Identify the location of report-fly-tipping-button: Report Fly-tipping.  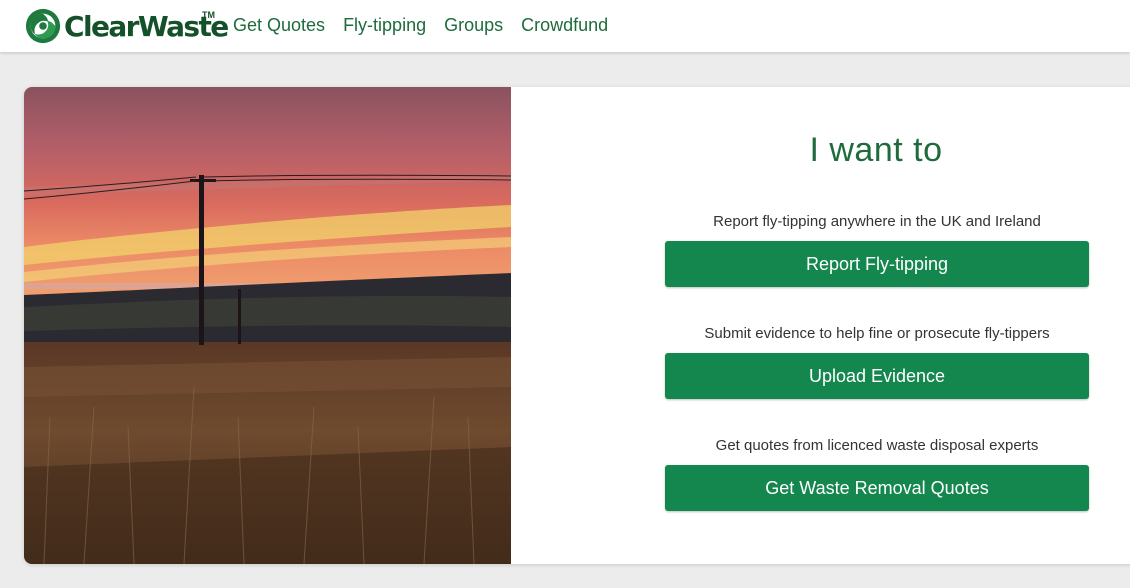
(877, 264).